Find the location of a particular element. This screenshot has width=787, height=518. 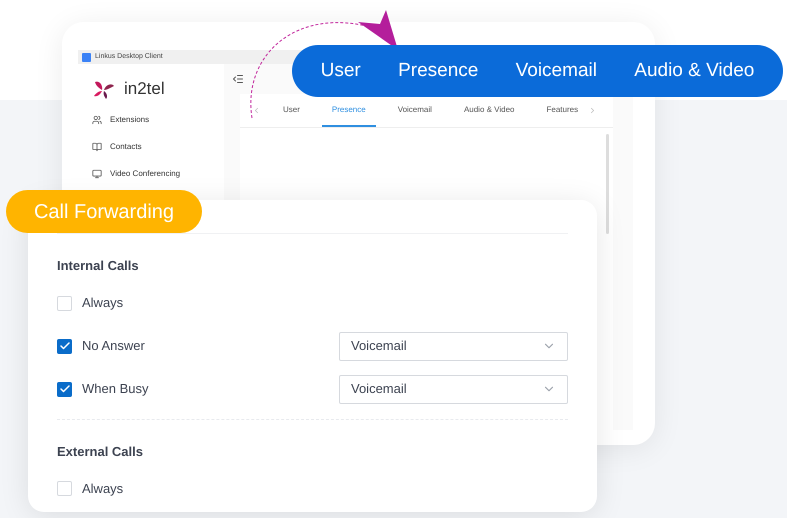

tab: Voicemail is located at coordinates (415, 110).